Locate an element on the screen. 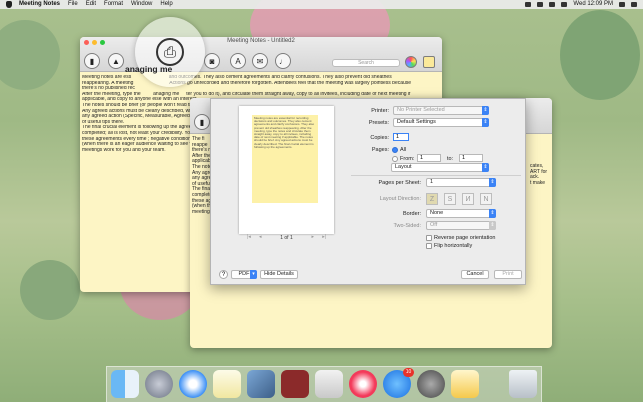  email-button: ✉ is located at coordinates (260, 61).